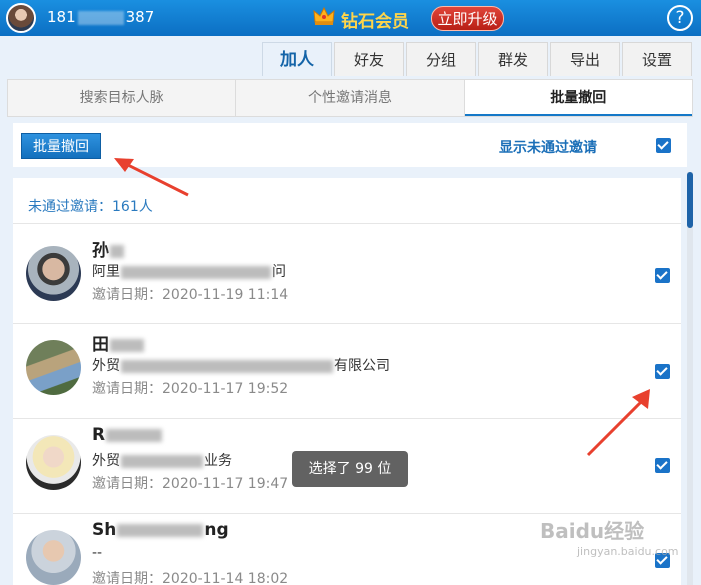  What do you see at coordinates (628, 551) in the screenshot?
I see `watermark-sub: jingyan.baidu.com` at bounding box center [628, 551].